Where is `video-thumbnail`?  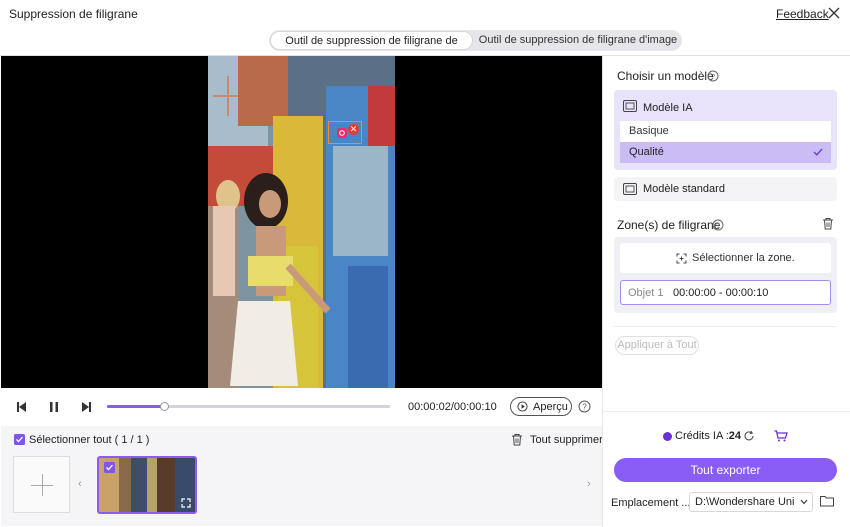 video-thumbnail is located at coordinates (147, 485).